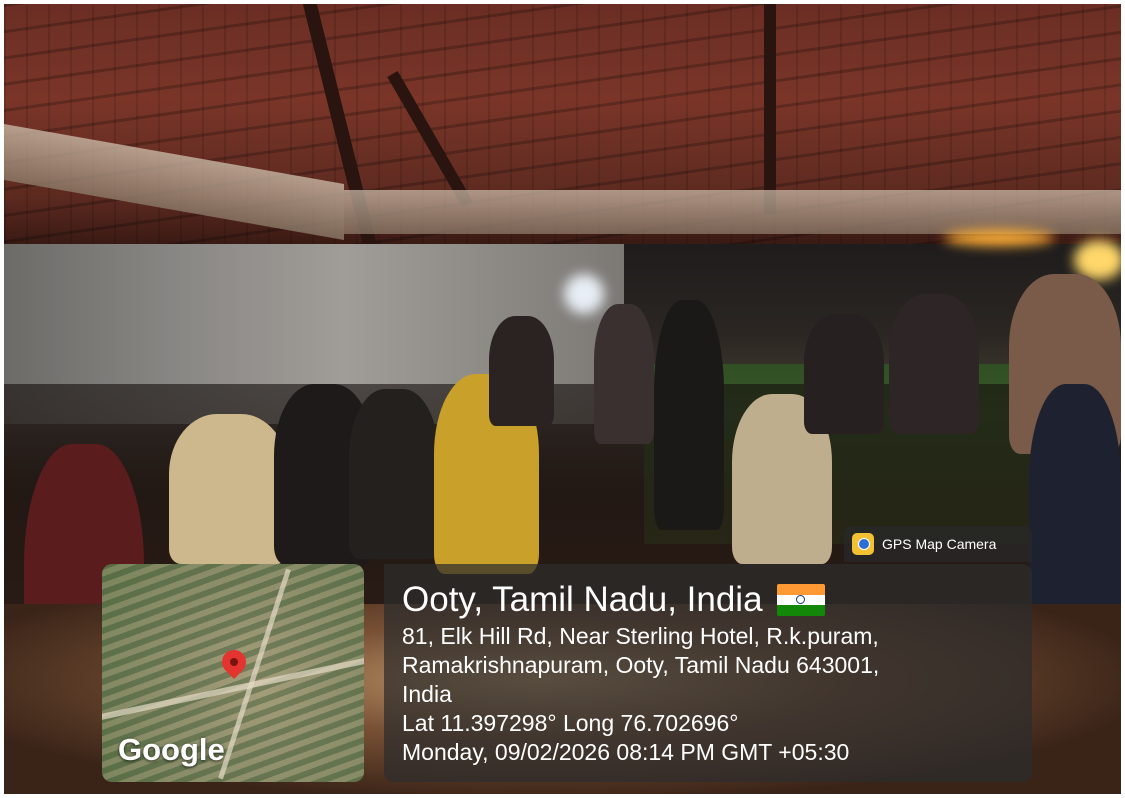 The width and height of the screenshot is (1125, 798). I want to click on location-title-text: Ooty, Tamil Nadu, India, so click(582, 599).